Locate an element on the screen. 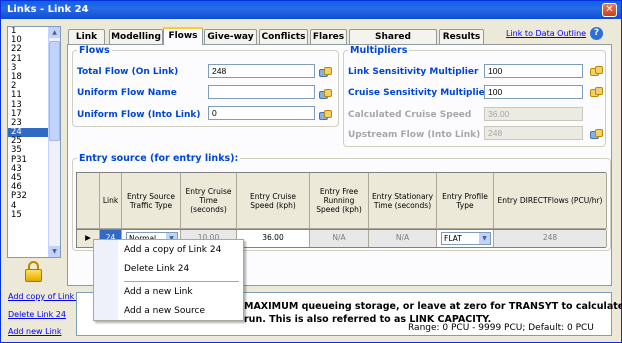  scroll-down-arrow-icon: ▼ is located at coordinates (54, 251).